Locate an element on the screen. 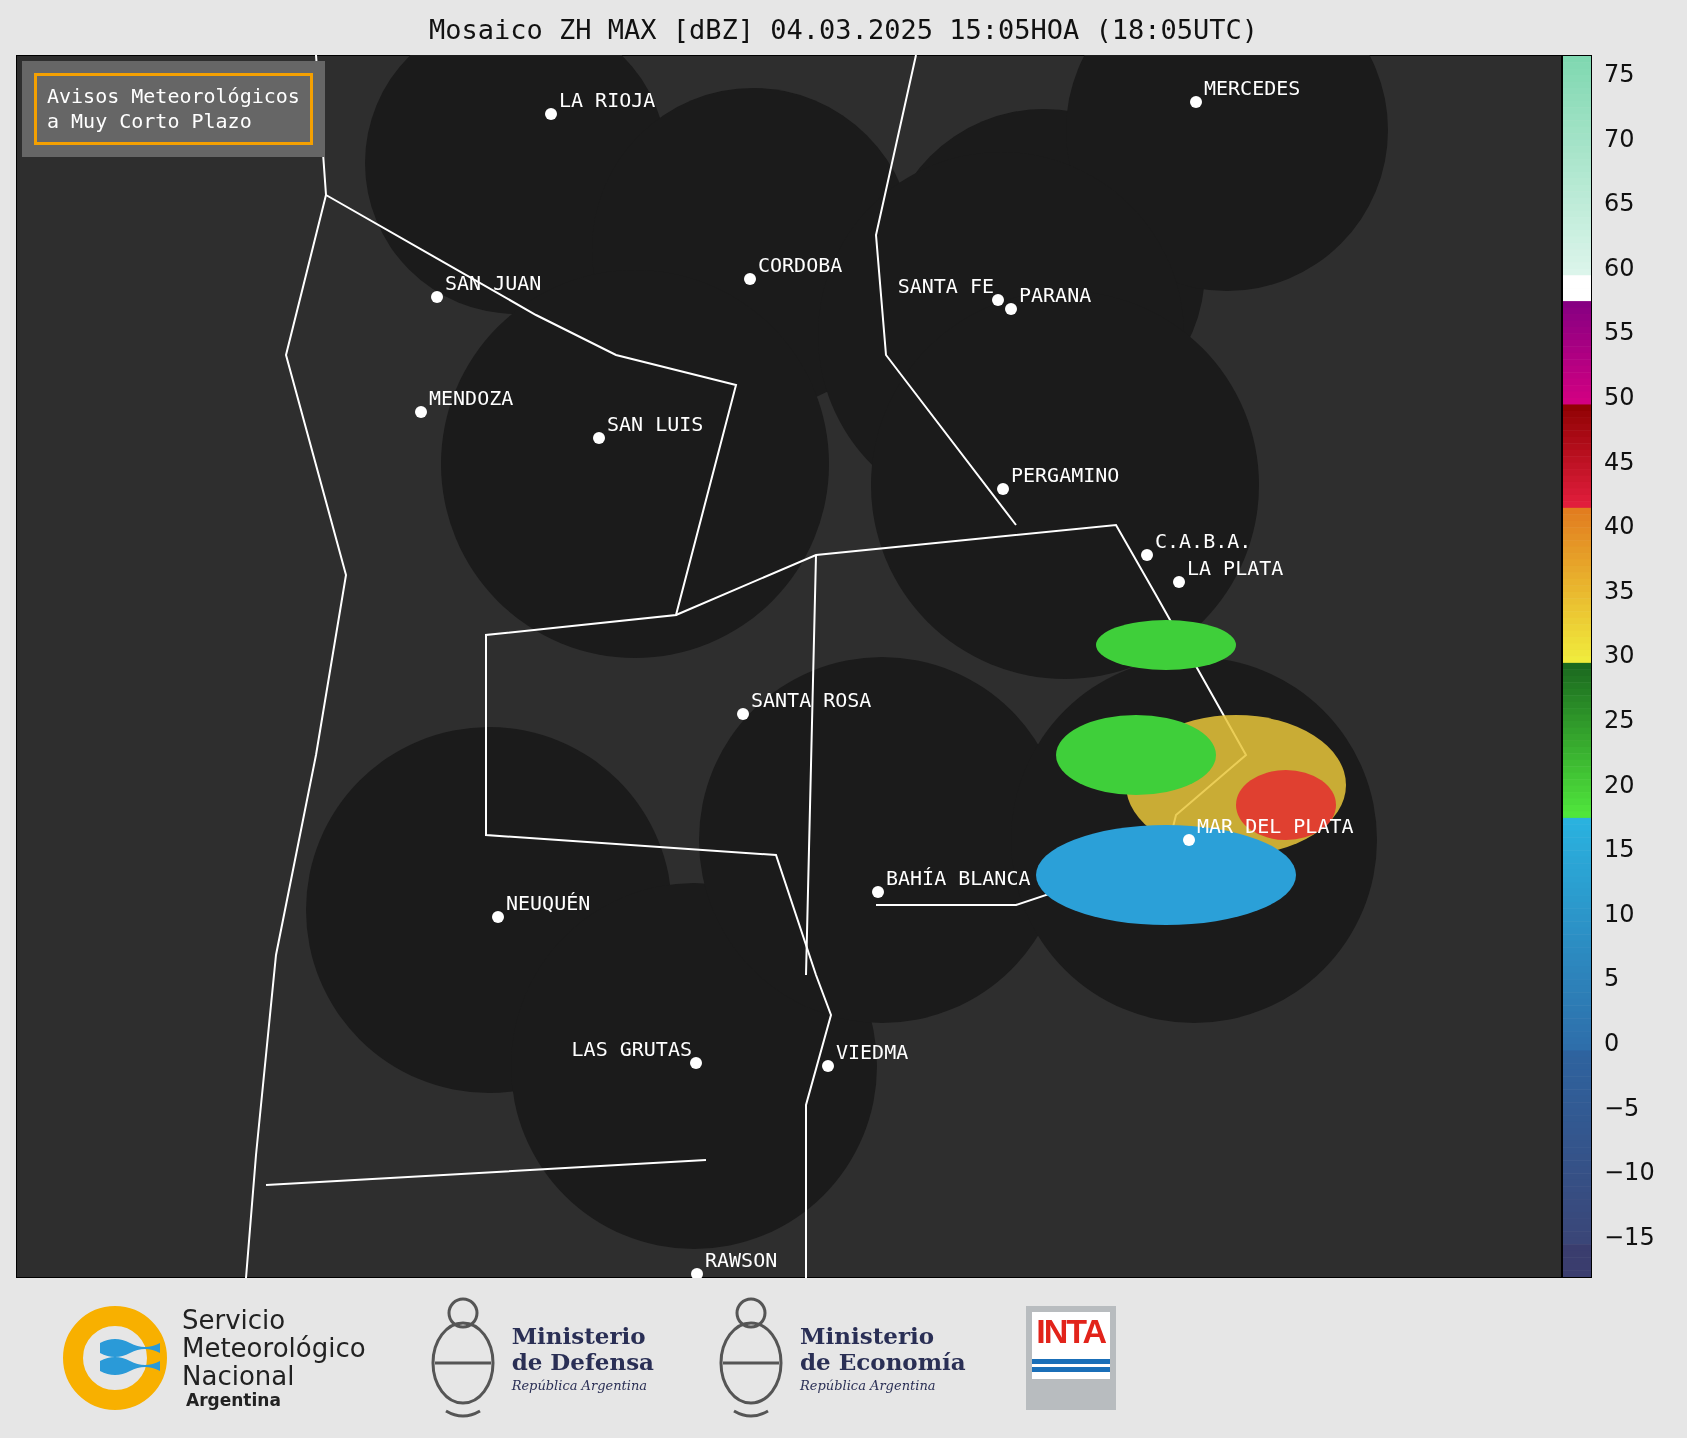  city-label: LAS GRUTAS is located at coordinates (631, 1049).